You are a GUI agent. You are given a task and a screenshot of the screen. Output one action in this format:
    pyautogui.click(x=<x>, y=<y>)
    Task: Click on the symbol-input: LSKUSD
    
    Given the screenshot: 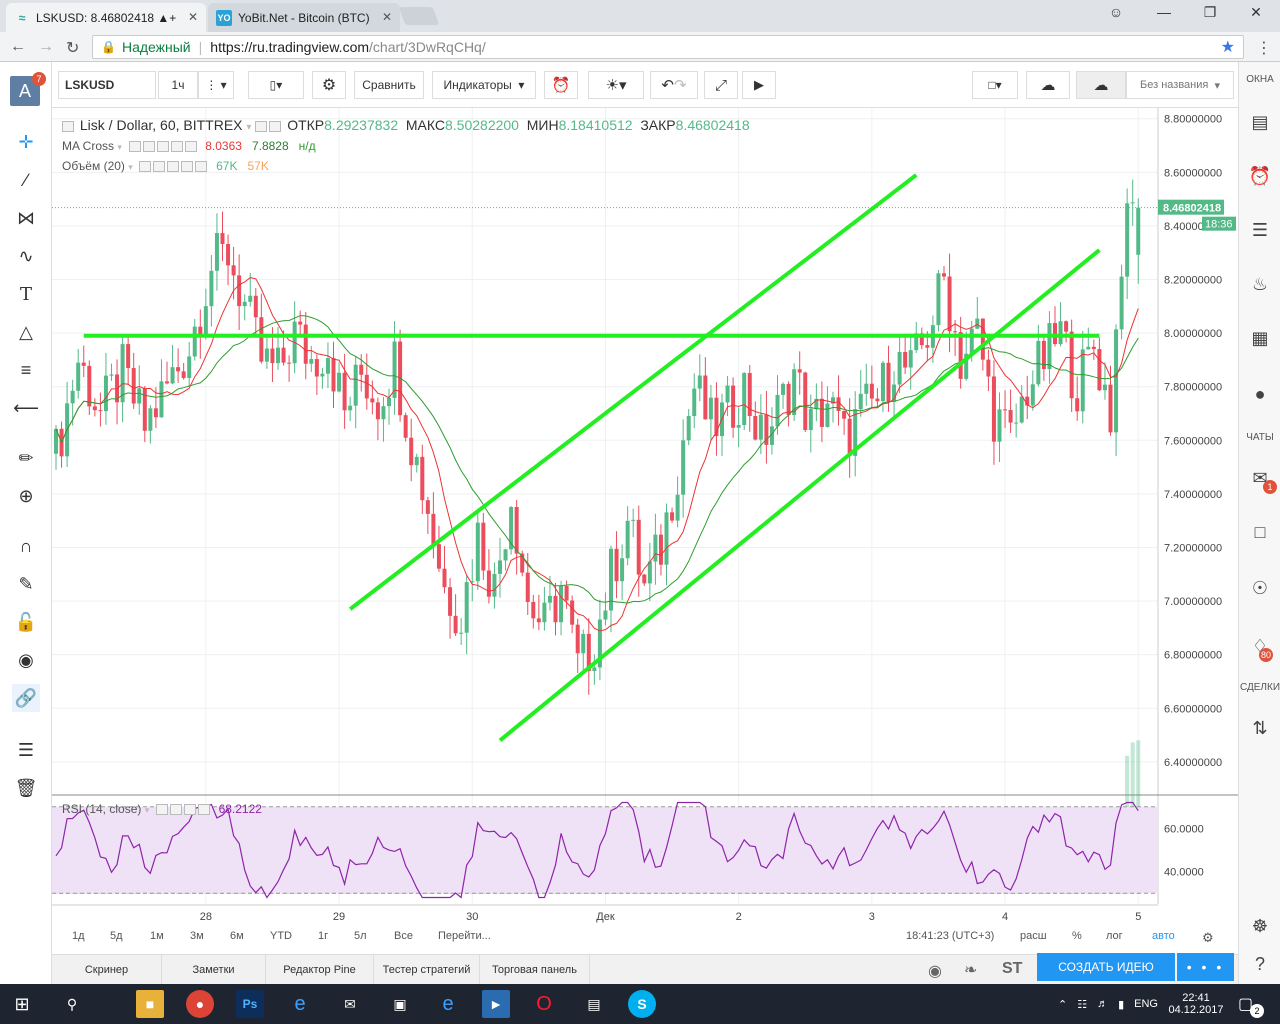 What is the action you would take?
    pyautogui.click(x=107, y=85)
    